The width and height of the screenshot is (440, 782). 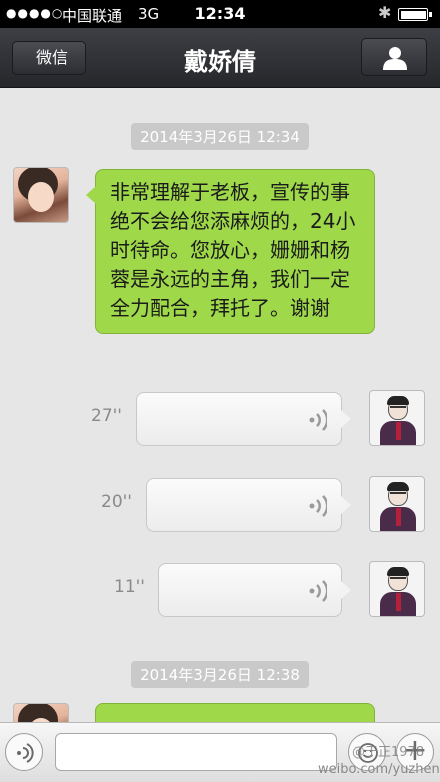 What do you see at coordinates (220, 62) in the screenshot?
I see `chat-title: 戴娇倩` at bounding box center [220, 62].